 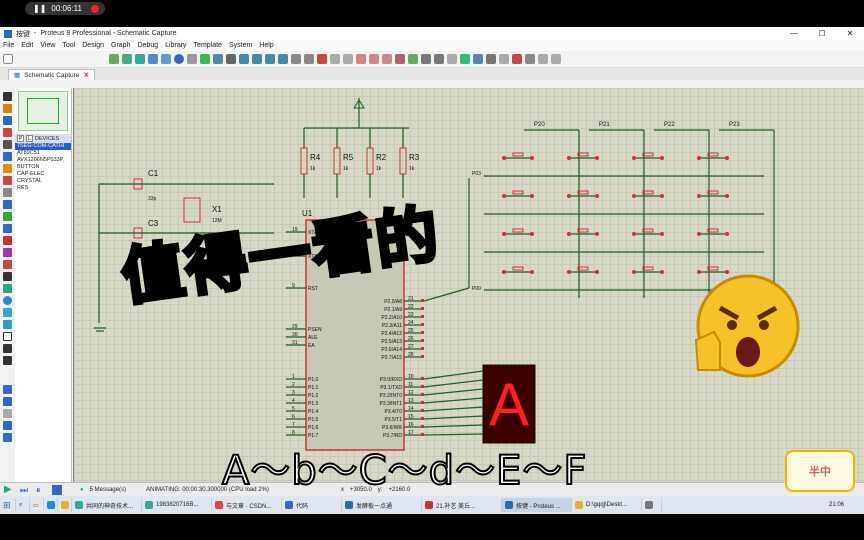 What do you see at coordinates (7, 360) in the screenshot?
I see `marker-icon` at bounding box center [7, 360].